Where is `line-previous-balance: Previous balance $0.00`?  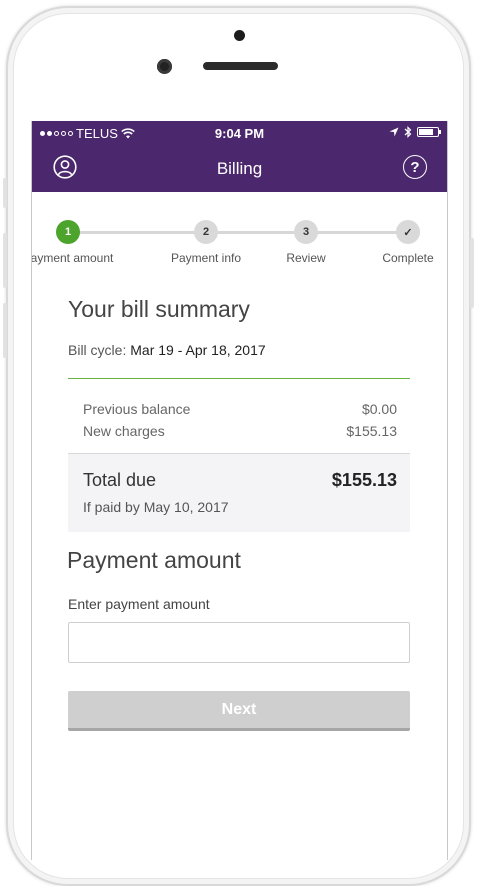 line-previous-balance: Previous balance $0.00 is located at coordinates (240, 409).